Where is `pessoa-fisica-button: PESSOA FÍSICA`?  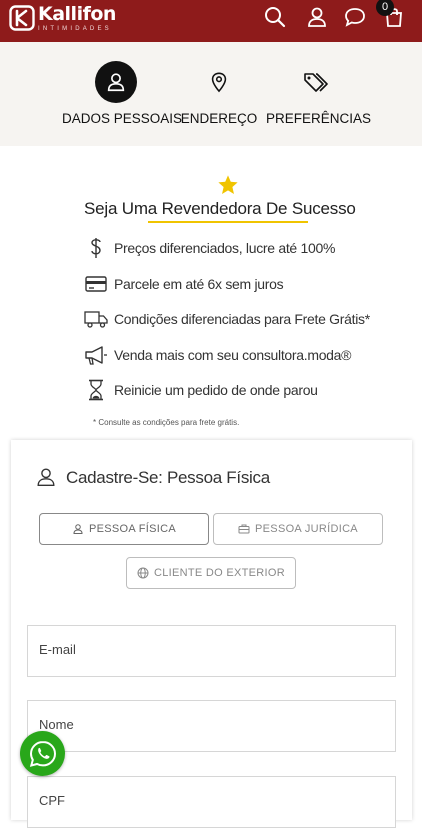 pessoa-fisica-button: PESSOA FÍSICA is located at coordinates (124, 529).